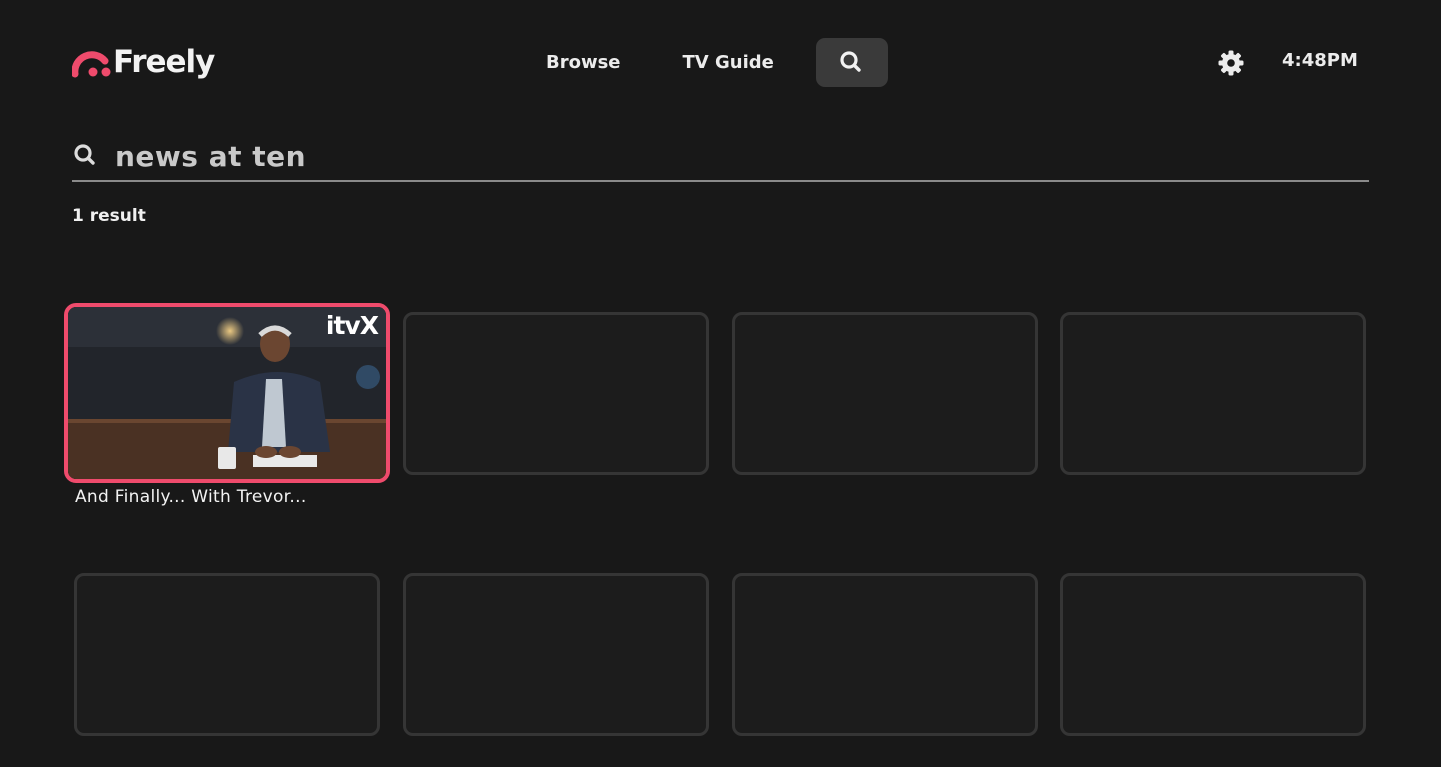  What do you see at coordinates (211, 156) in the screenshot?
I see `search-query-text: news at ten` at bounding box center [211, 156].